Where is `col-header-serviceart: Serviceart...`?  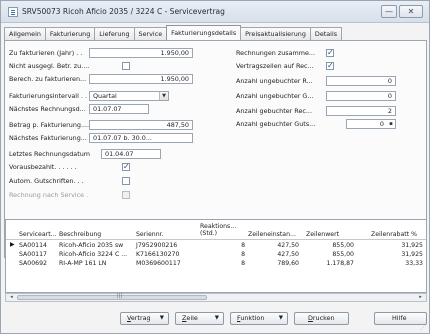 col-header-serviceart: Serviceart... is located at coordinates (38, 234).